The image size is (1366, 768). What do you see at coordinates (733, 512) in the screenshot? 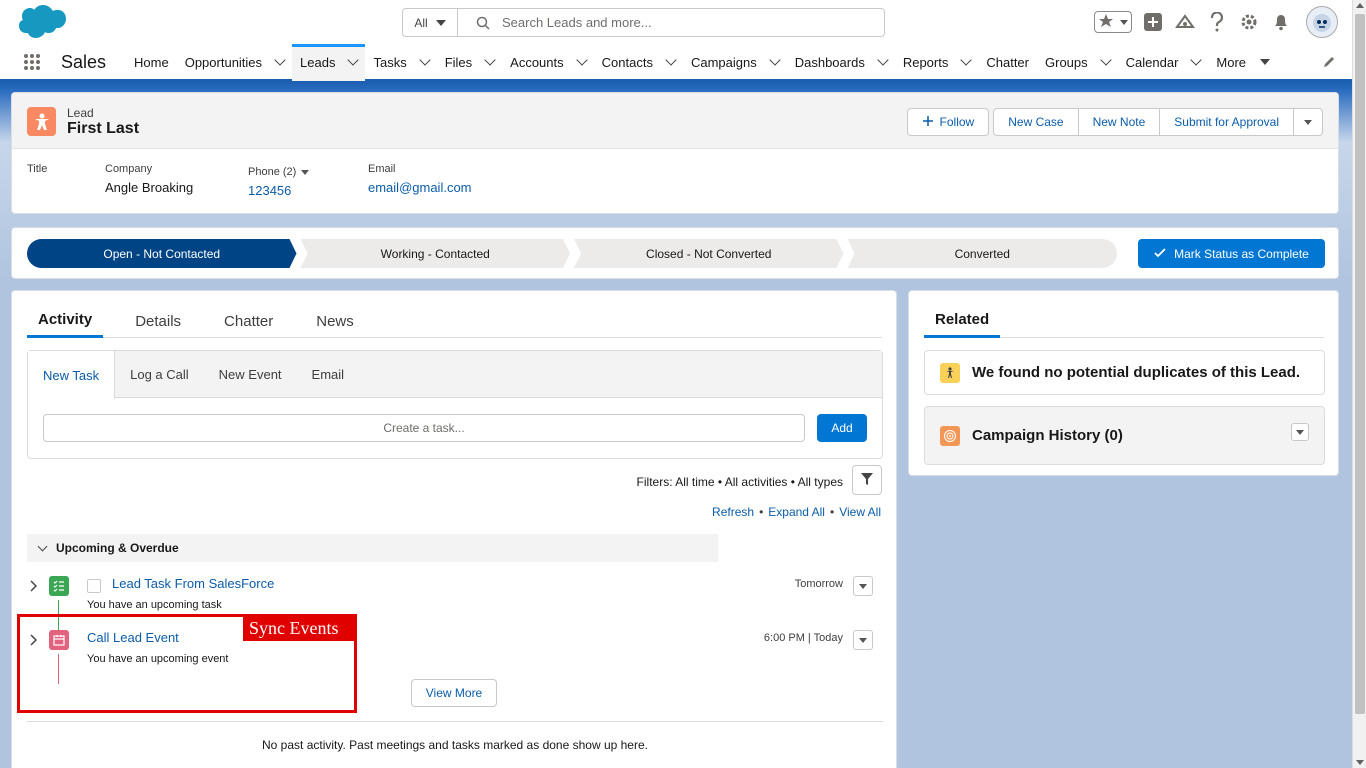
I see `refresh-link: Refresh` at bounding box center [733, 512].